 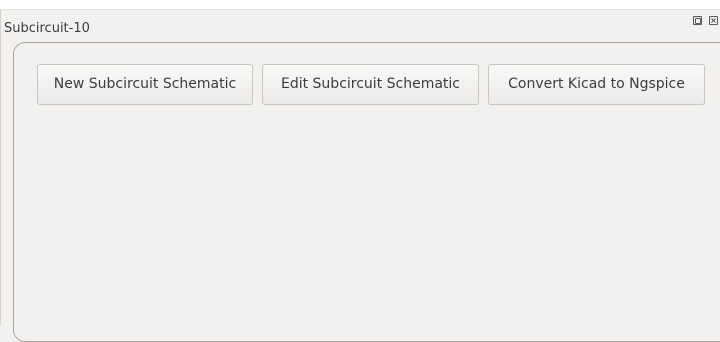 What do you see at coordinates (360, 5) in the screenshot?
I see `window-top-edge` at bounding box center [360, 5].